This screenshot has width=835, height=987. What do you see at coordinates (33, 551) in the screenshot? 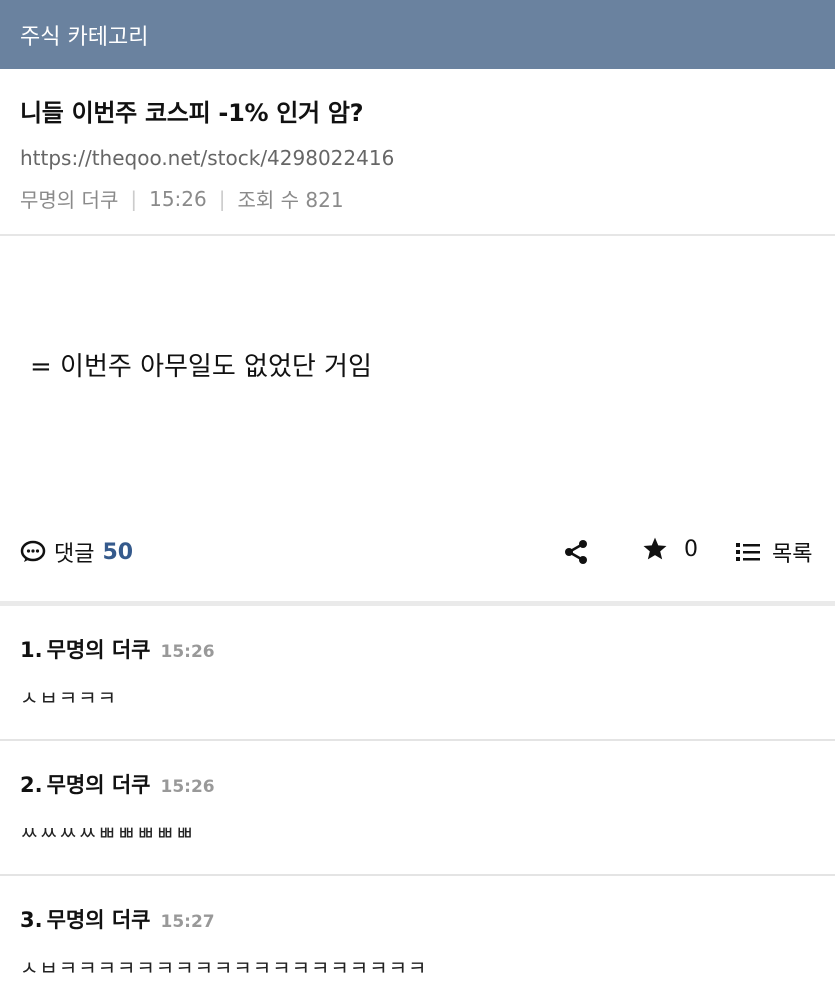
I see `comment-icon` at bounding box center [33, 551].